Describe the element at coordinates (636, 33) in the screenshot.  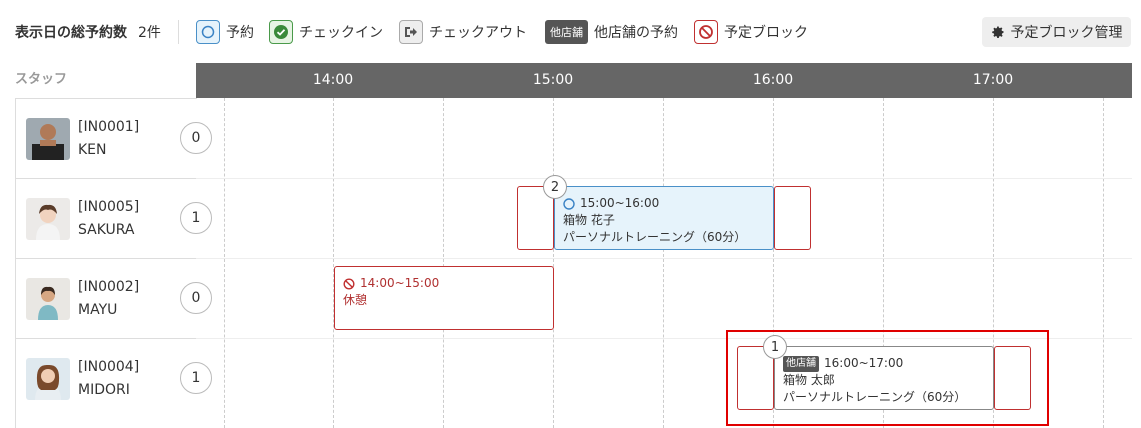
I see `legend-other-store-label: 他店舗の予約` at that location.